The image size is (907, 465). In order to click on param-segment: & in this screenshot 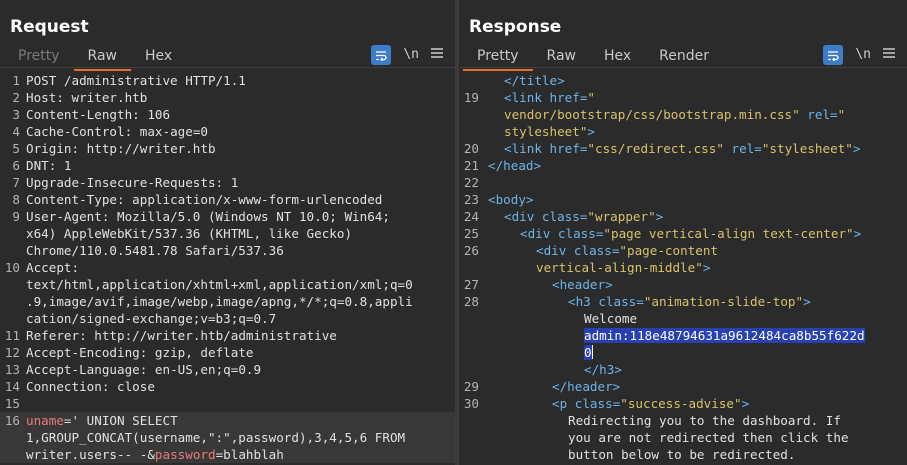, I will do `click(151, 454)`.